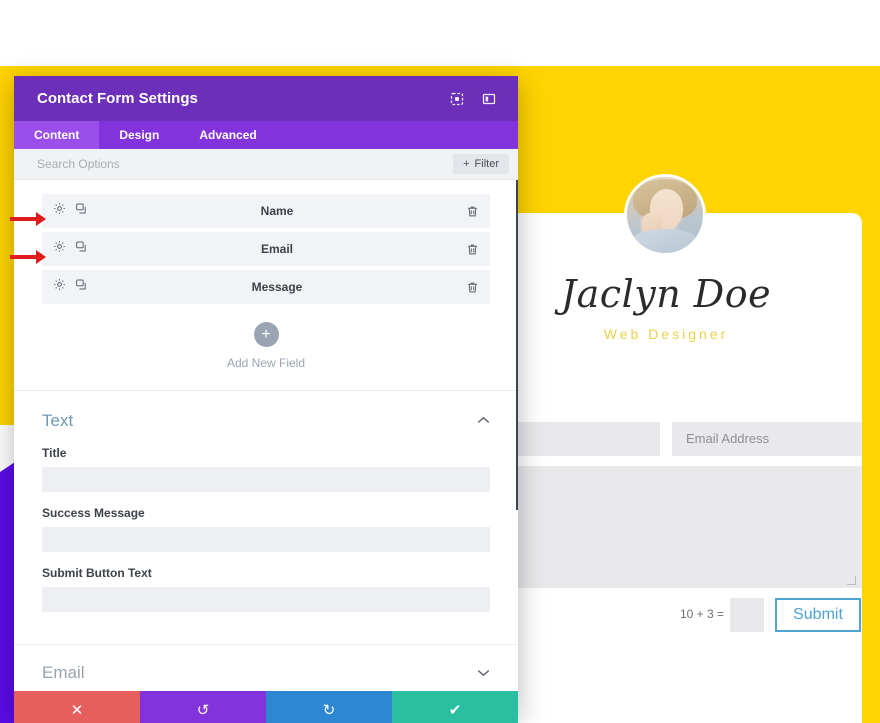  Describe the element at coordinates (276, 249) in the screenshot. I see `field-label: Email` at that location.